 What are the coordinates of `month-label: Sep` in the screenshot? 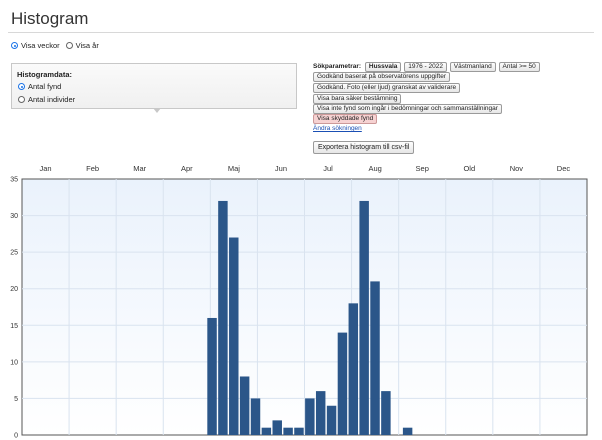 It's located at (422, 168).